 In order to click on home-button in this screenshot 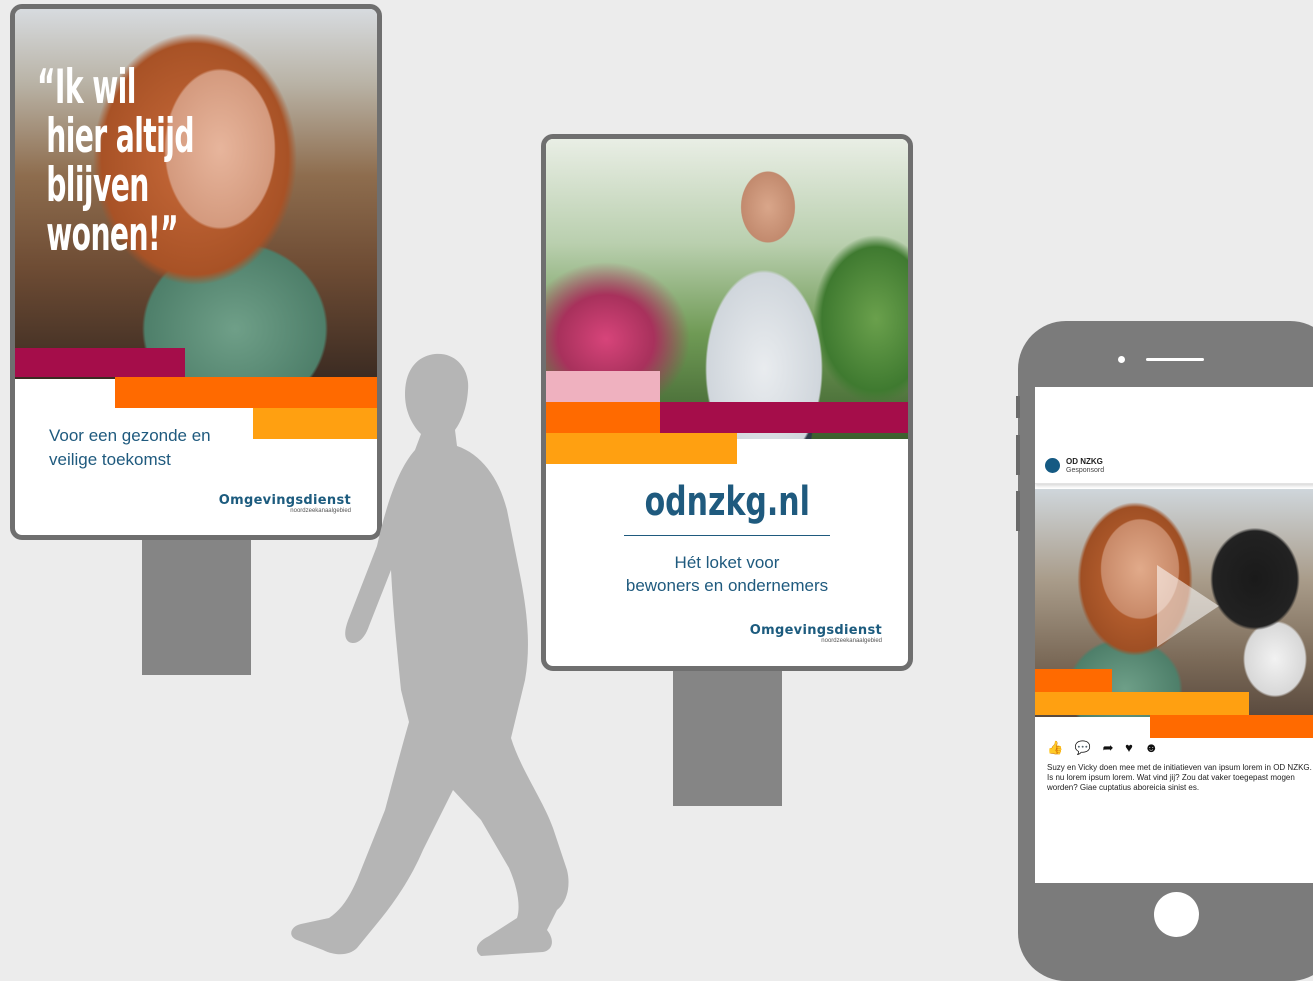, I will do `click(1176, 914)`.